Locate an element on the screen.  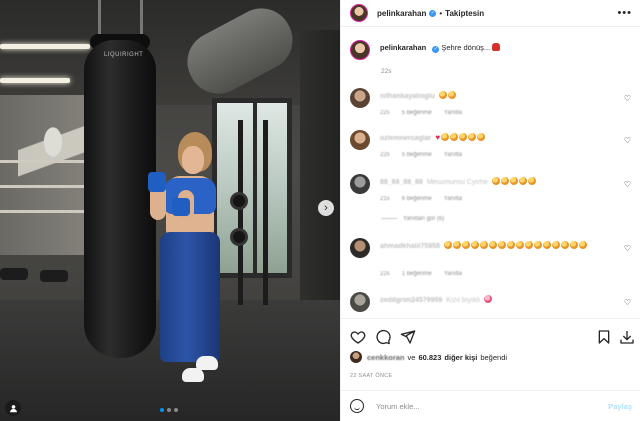
person-icon is located at coordinates (13, 408).